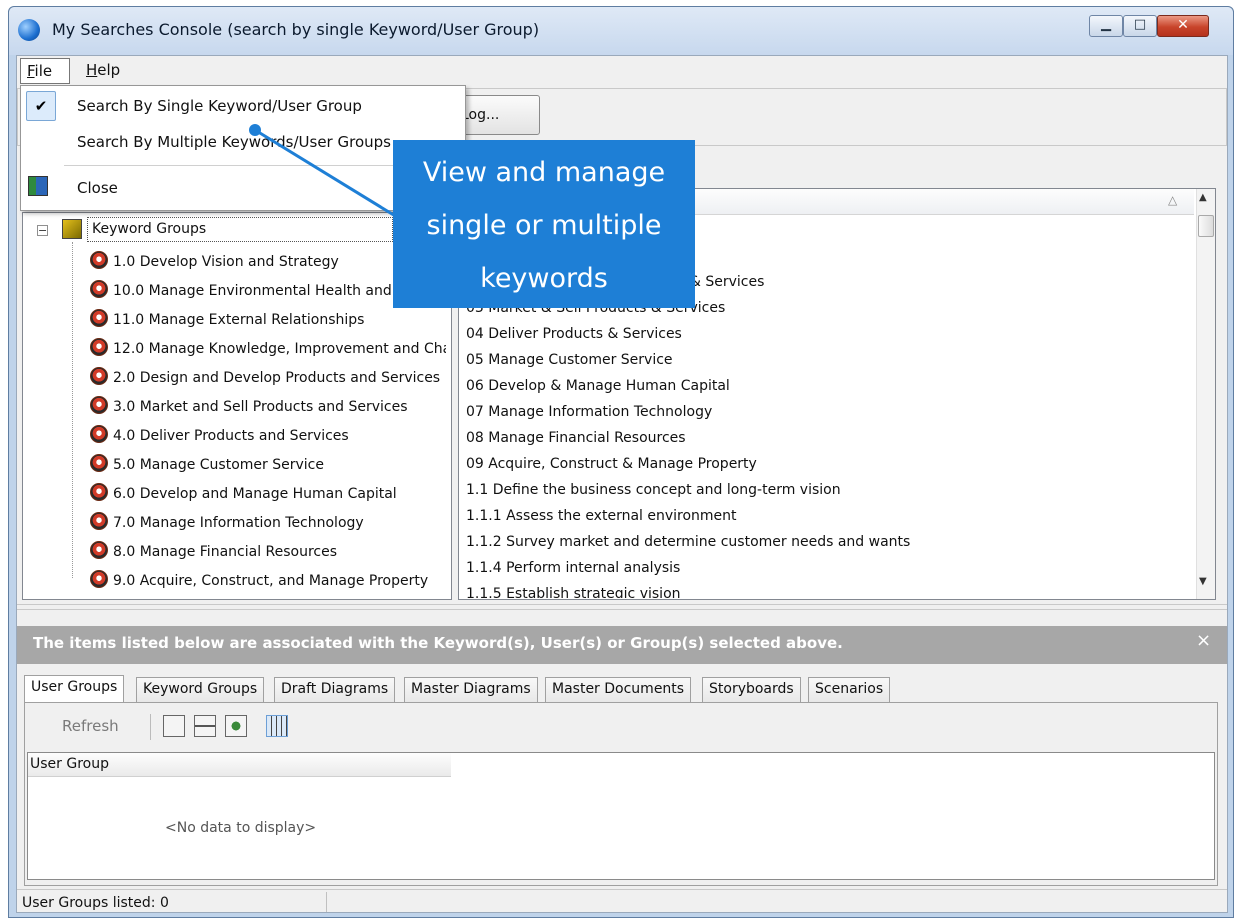 This screenshot has height=923, width=1241. Describe the element at coordinates (326, 902) in the screenshot. I see `status-separator` at that location.